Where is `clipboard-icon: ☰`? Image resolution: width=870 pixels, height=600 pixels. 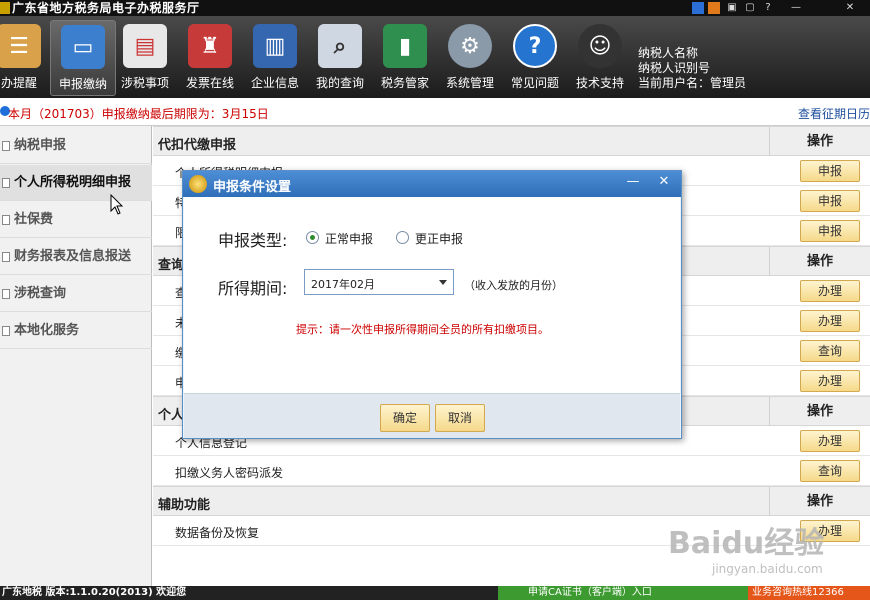
clipboard-icon: ☰ is located at coordinates (20, 46).